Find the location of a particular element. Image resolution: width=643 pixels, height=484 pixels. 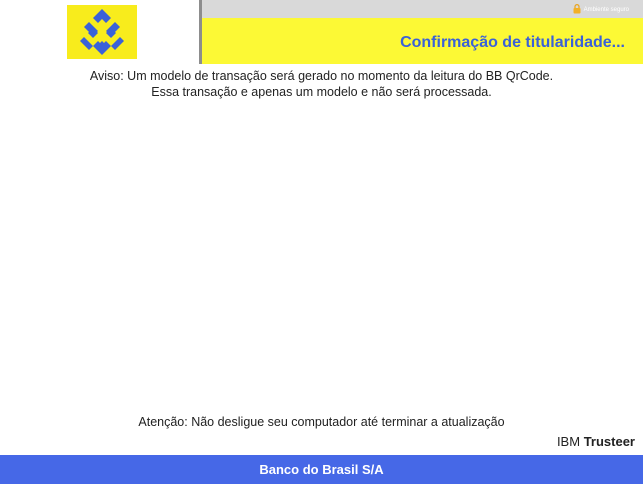

banco-do-brasil-logo-icon is located at coordinates (102, 32).